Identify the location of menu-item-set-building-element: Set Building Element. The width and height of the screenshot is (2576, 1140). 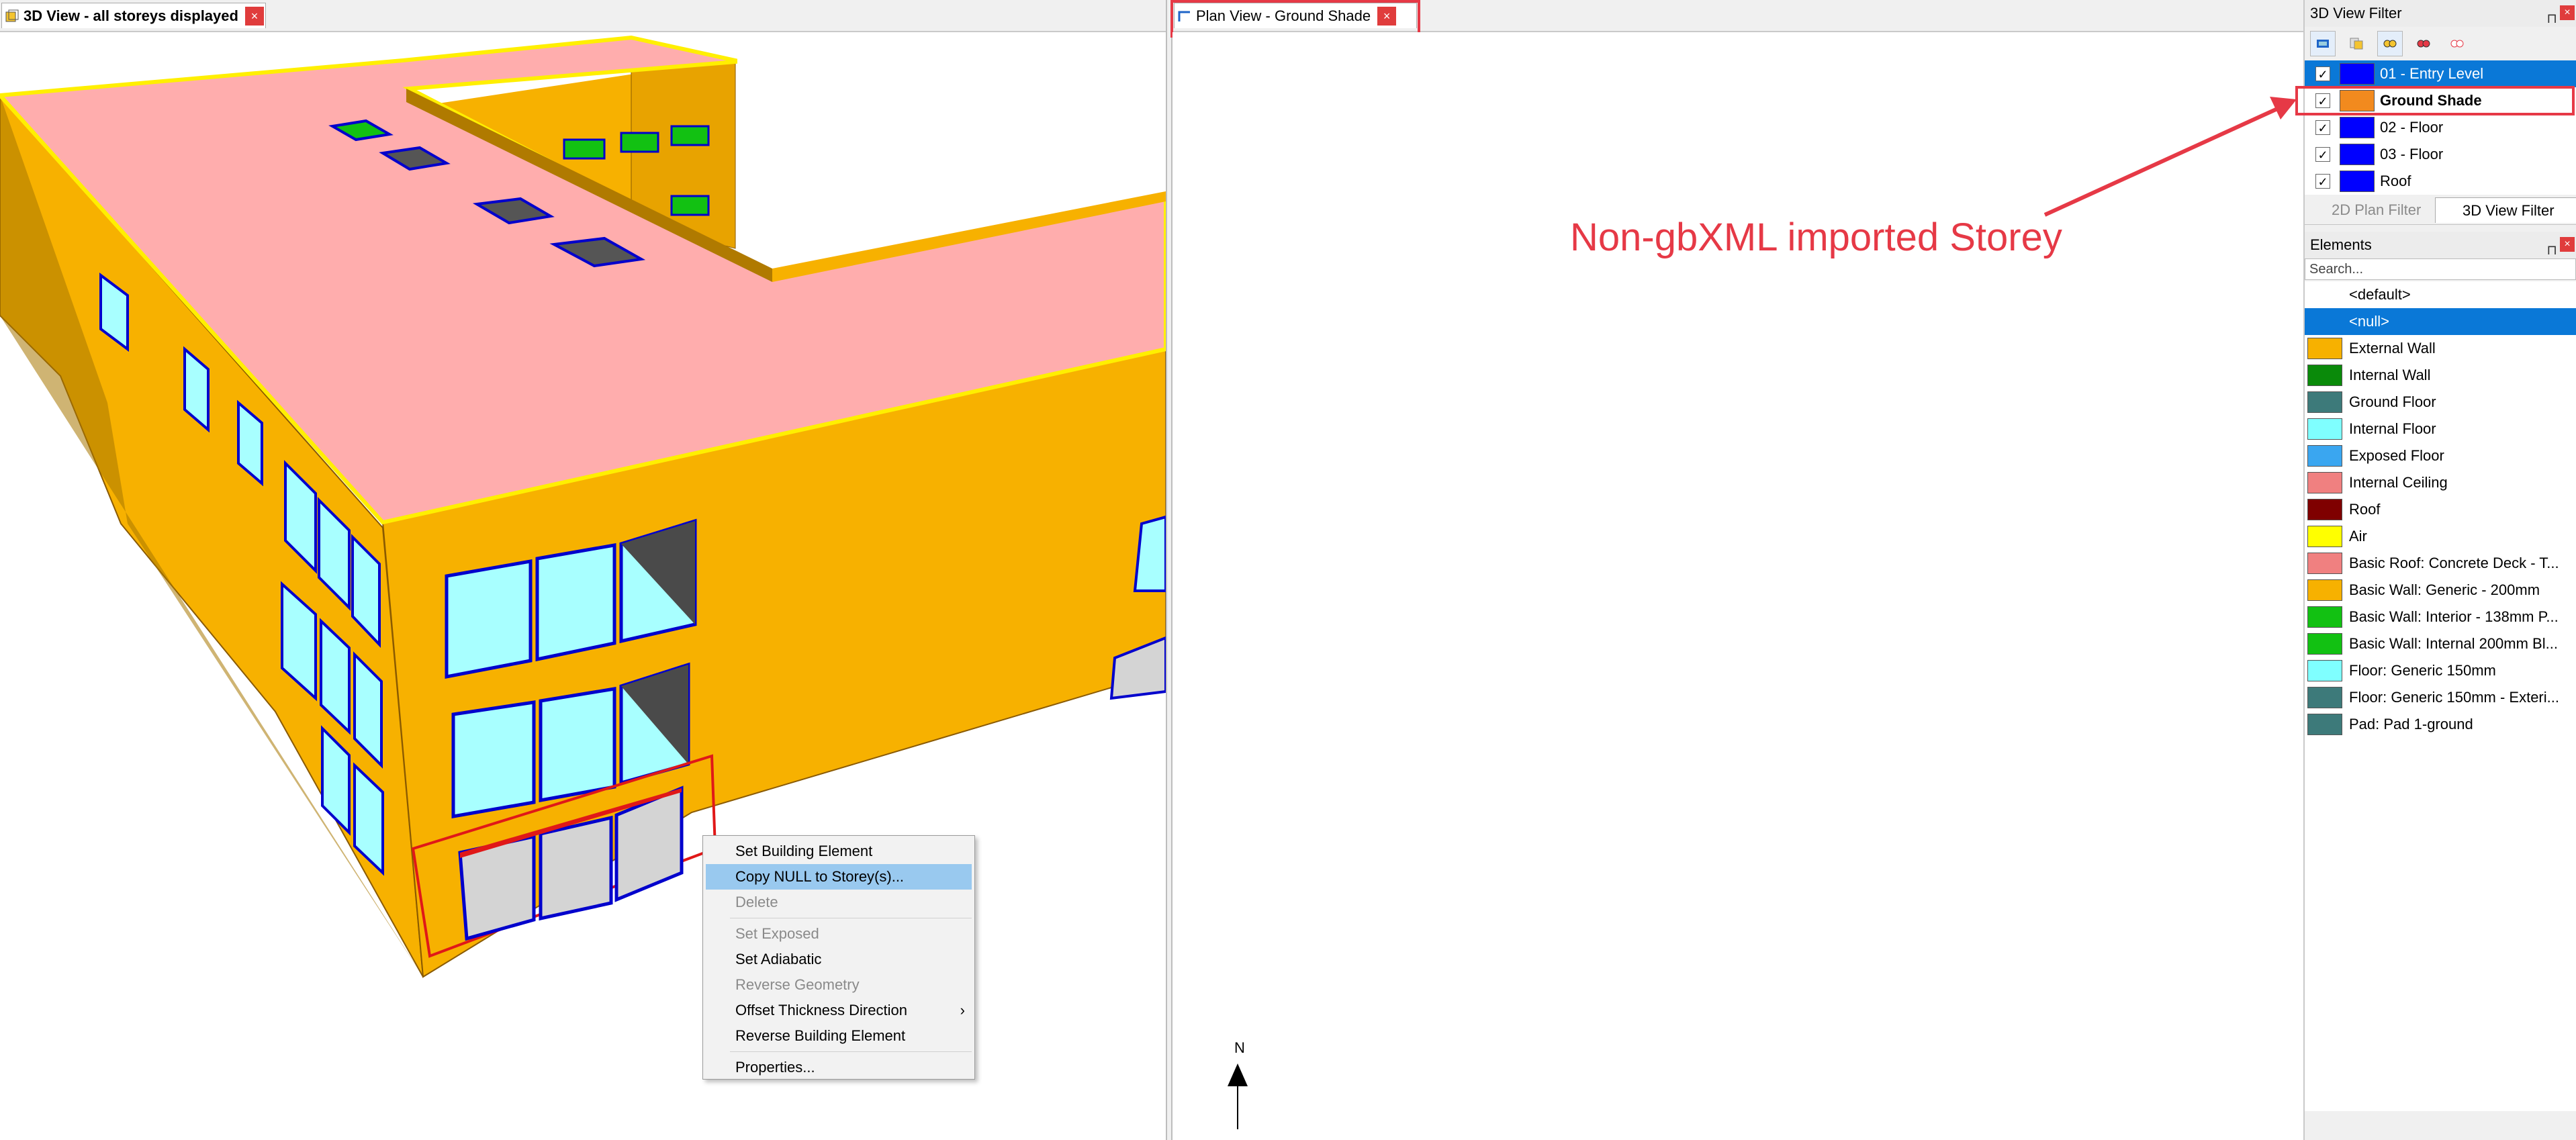
(838, 851).